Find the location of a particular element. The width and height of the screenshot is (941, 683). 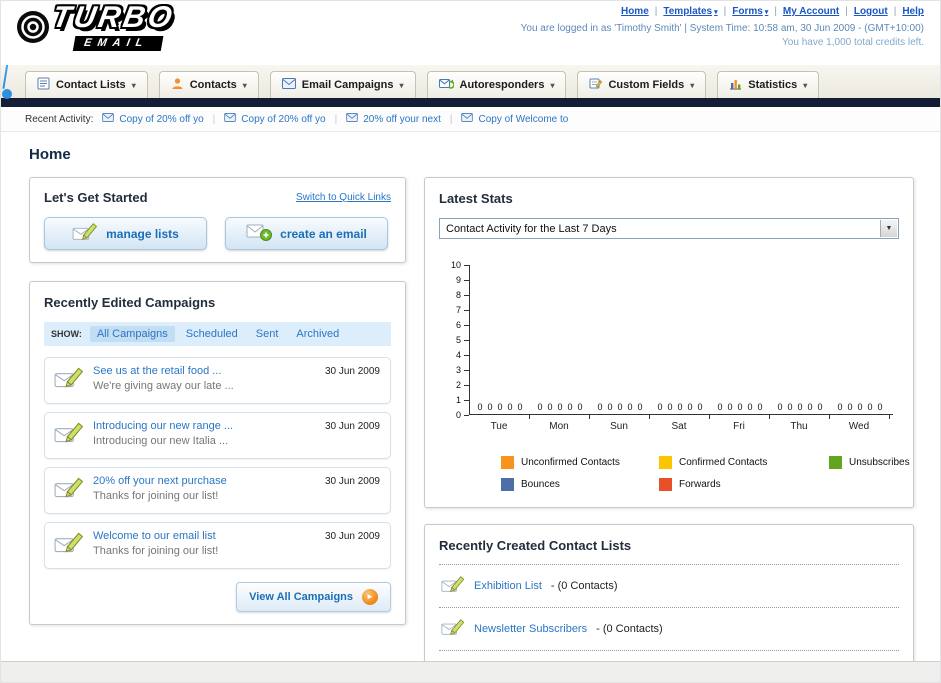

legend-label: Unsubscribes is located at coordinates (879, 462).